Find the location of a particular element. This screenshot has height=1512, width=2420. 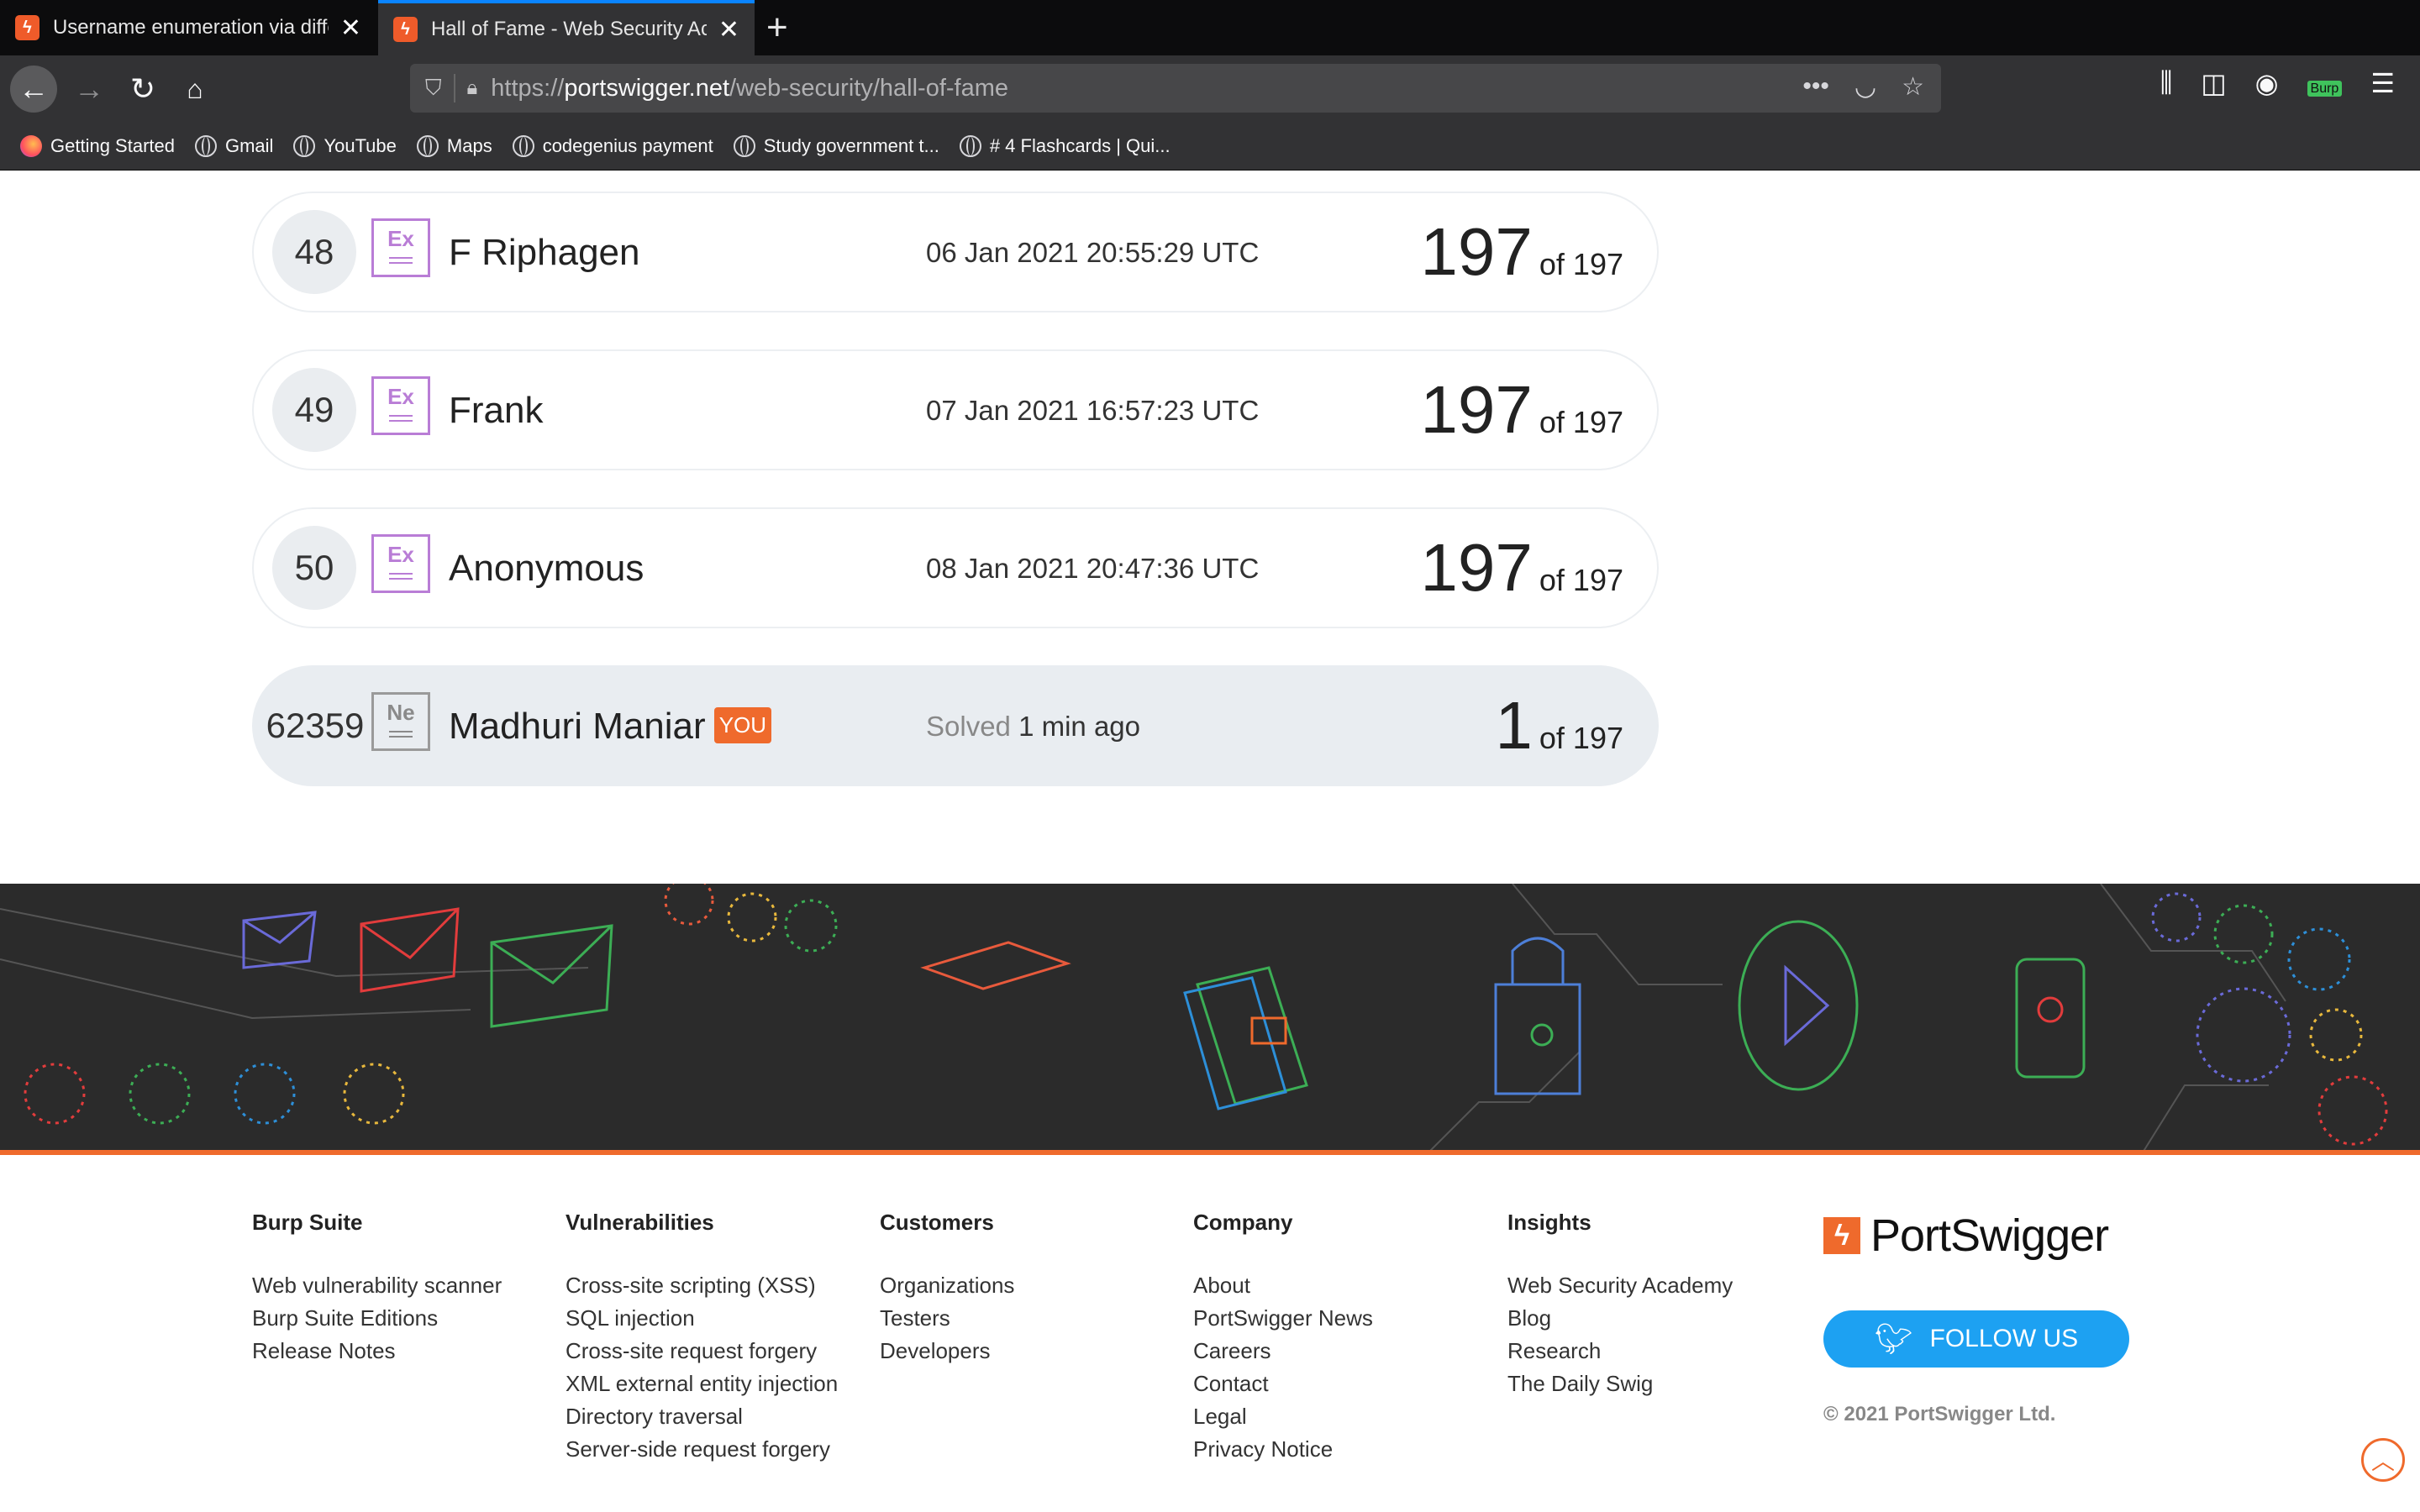

completion-date: 06 Jan 2021 20:55:29 UTC is located at coordinates (1093, 252).